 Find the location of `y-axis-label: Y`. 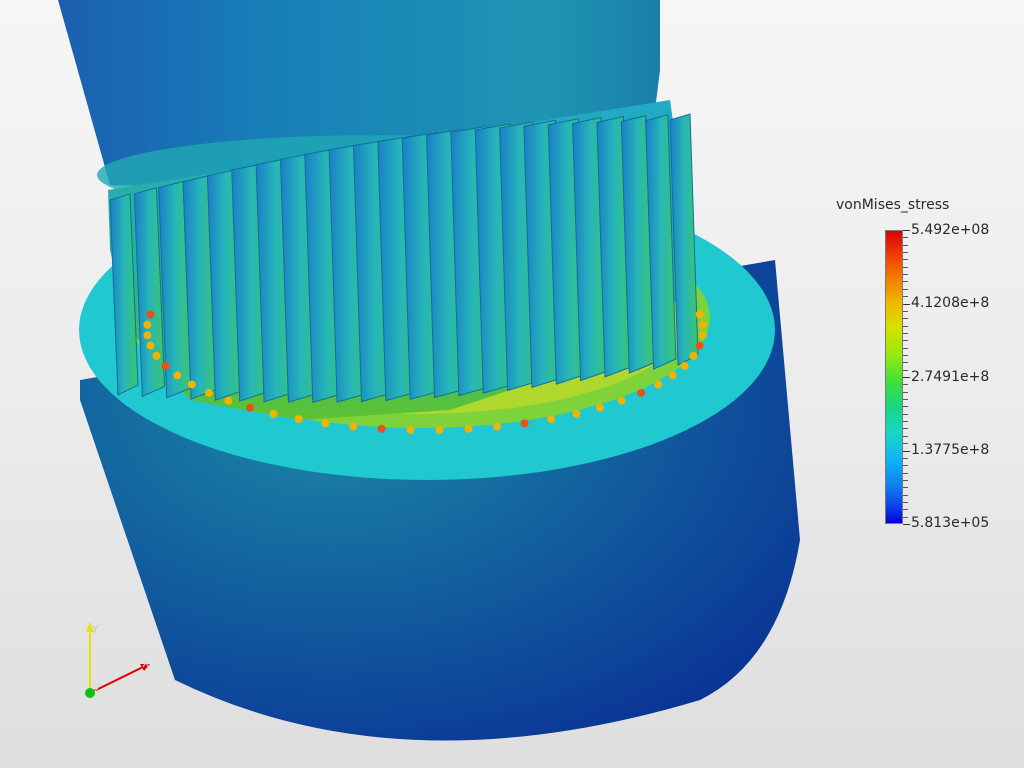

y-axis-label: Y is located at coordinates (95, 629).